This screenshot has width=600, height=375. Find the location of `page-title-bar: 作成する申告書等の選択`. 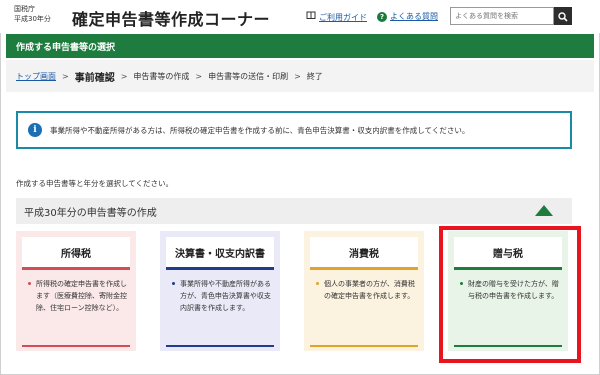

page-title-bar: 作成する申告書等の選択 is located at coordinates (300, 46).